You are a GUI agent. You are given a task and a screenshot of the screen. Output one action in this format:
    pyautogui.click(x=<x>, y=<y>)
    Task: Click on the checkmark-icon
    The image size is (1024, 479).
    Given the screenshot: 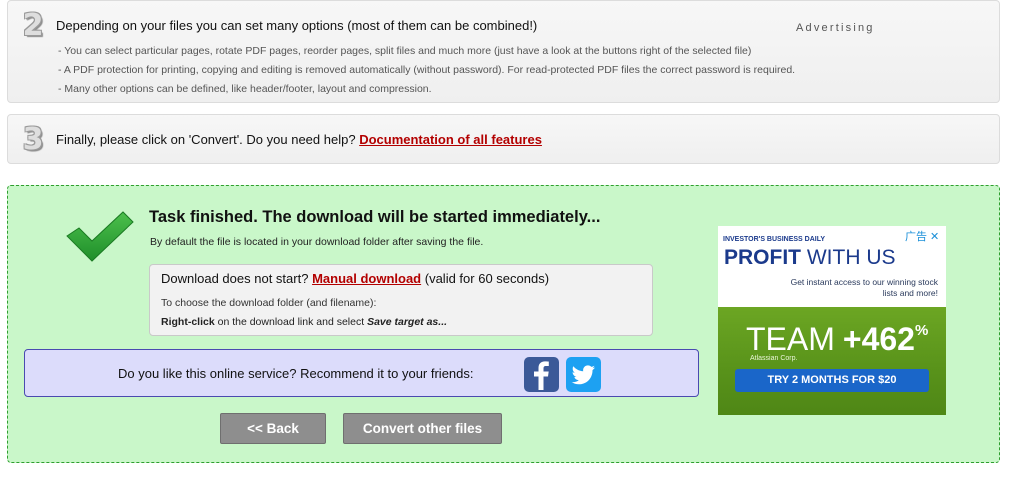 What is the action you would take?
    pyautogui.click(x=100, y=236)
    